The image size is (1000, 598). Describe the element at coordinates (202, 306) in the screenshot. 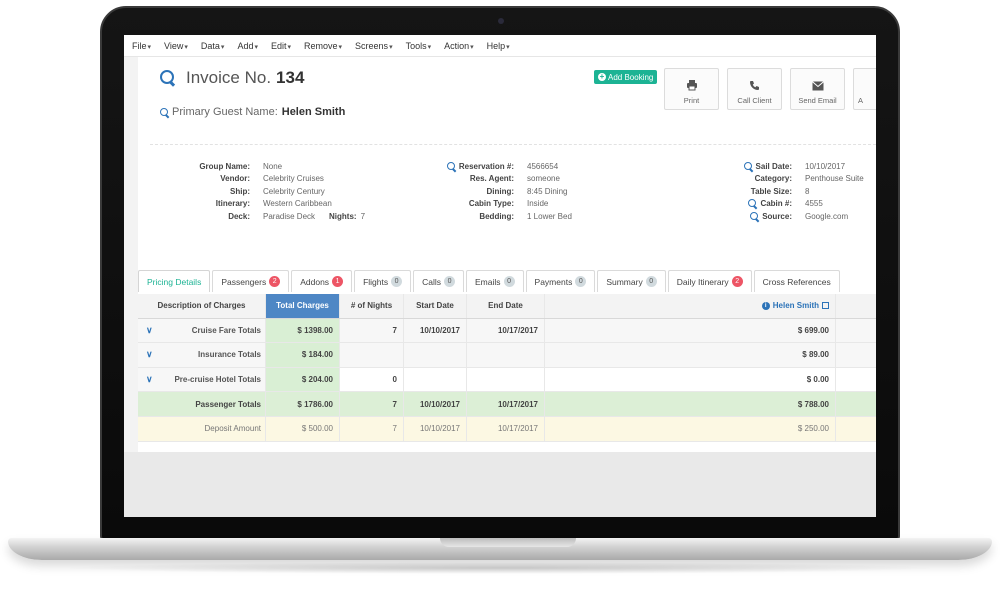

I see `column-header: Description of Charges` at that location.